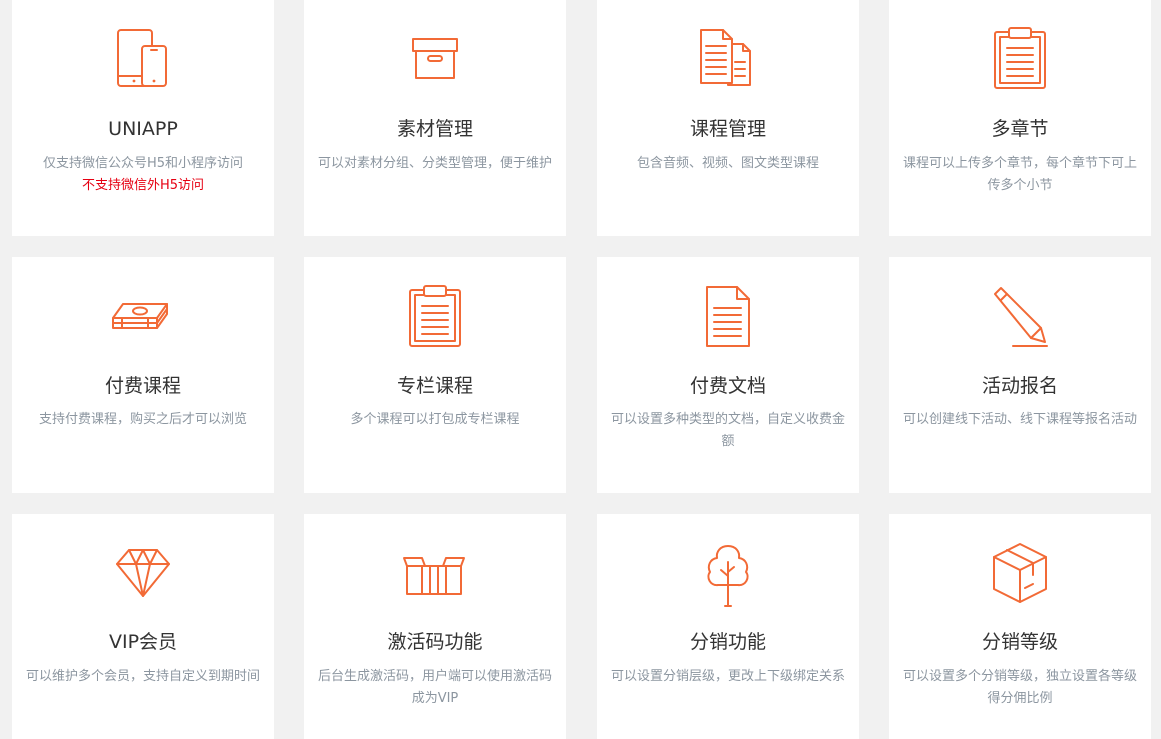 This screenshot has width=1161, height=739. I want to click on feature-card-uniapp: UNIAPP 仅支持微信公众号H5和小程序访问 不支持微信外H5访问, so click(143, 118).